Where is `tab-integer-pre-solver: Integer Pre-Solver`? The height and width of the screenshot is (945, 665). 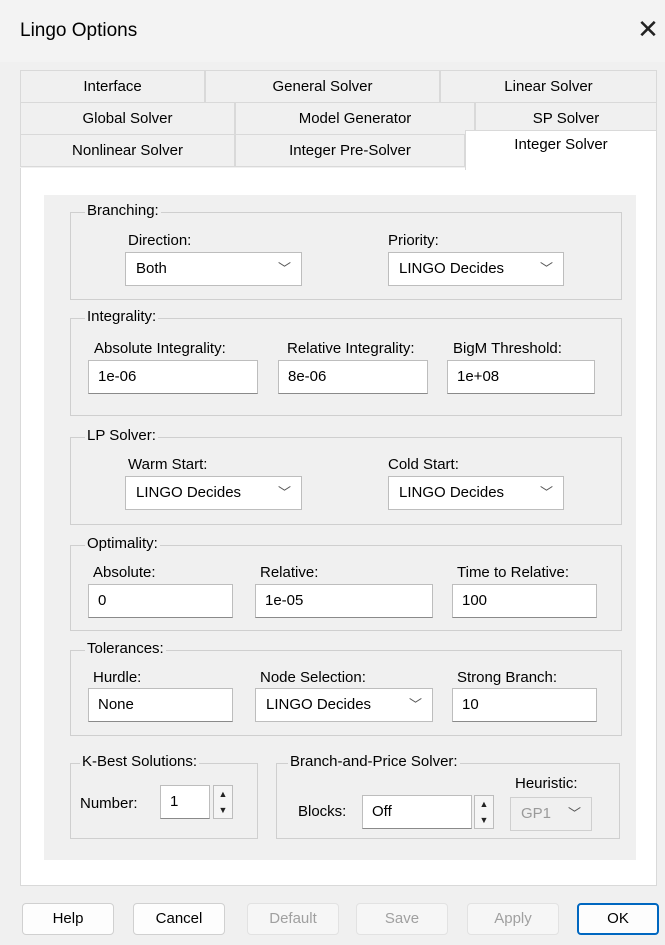 tab-integer-pre-solver: Integer Pre-Solver is located at coordinates (350, 150).